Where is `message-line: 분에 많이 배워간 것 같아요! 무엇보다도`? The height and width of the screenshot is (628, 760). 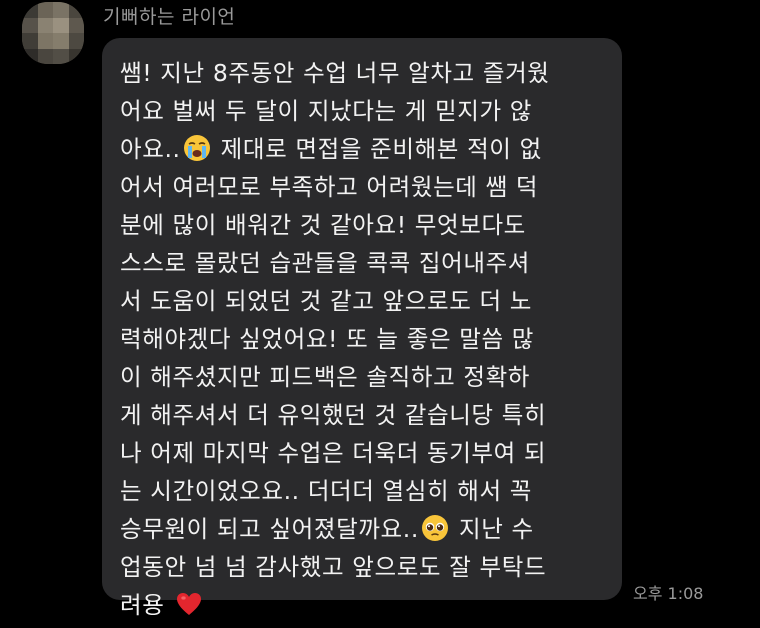 message-line: 분에 많이 배워간 것 같아요! 무엇보다도 is located at coordinates (335, 225).